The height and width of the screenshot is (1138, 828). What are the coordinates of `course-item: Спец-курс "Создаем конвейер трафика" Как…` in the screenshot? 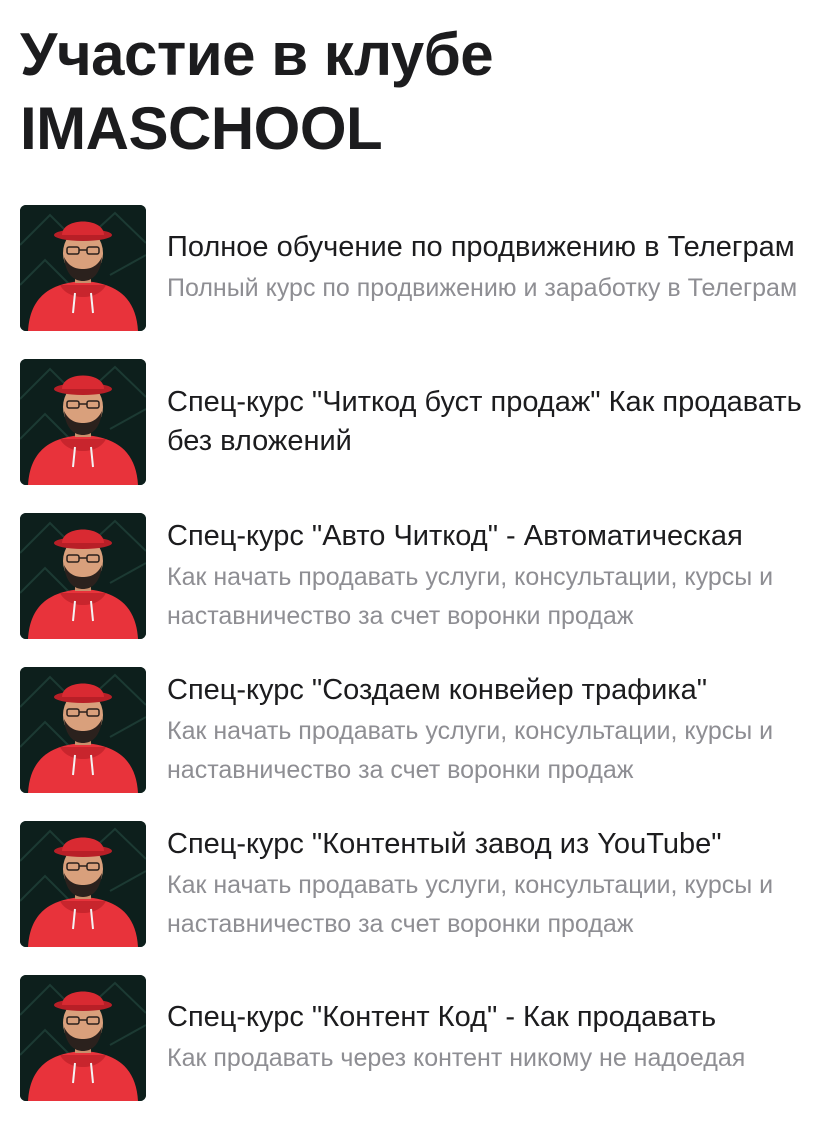 It's located at (414, 730).